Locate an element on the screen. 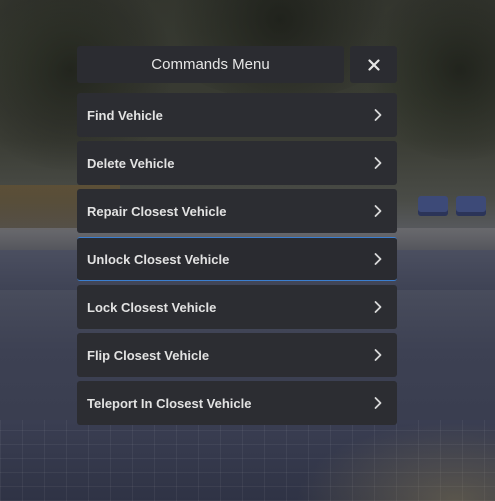 The width and height of the screenshot is (495, 501). menu-item-label: Lock Closest Vehicle is located at coordinates (152, 307).